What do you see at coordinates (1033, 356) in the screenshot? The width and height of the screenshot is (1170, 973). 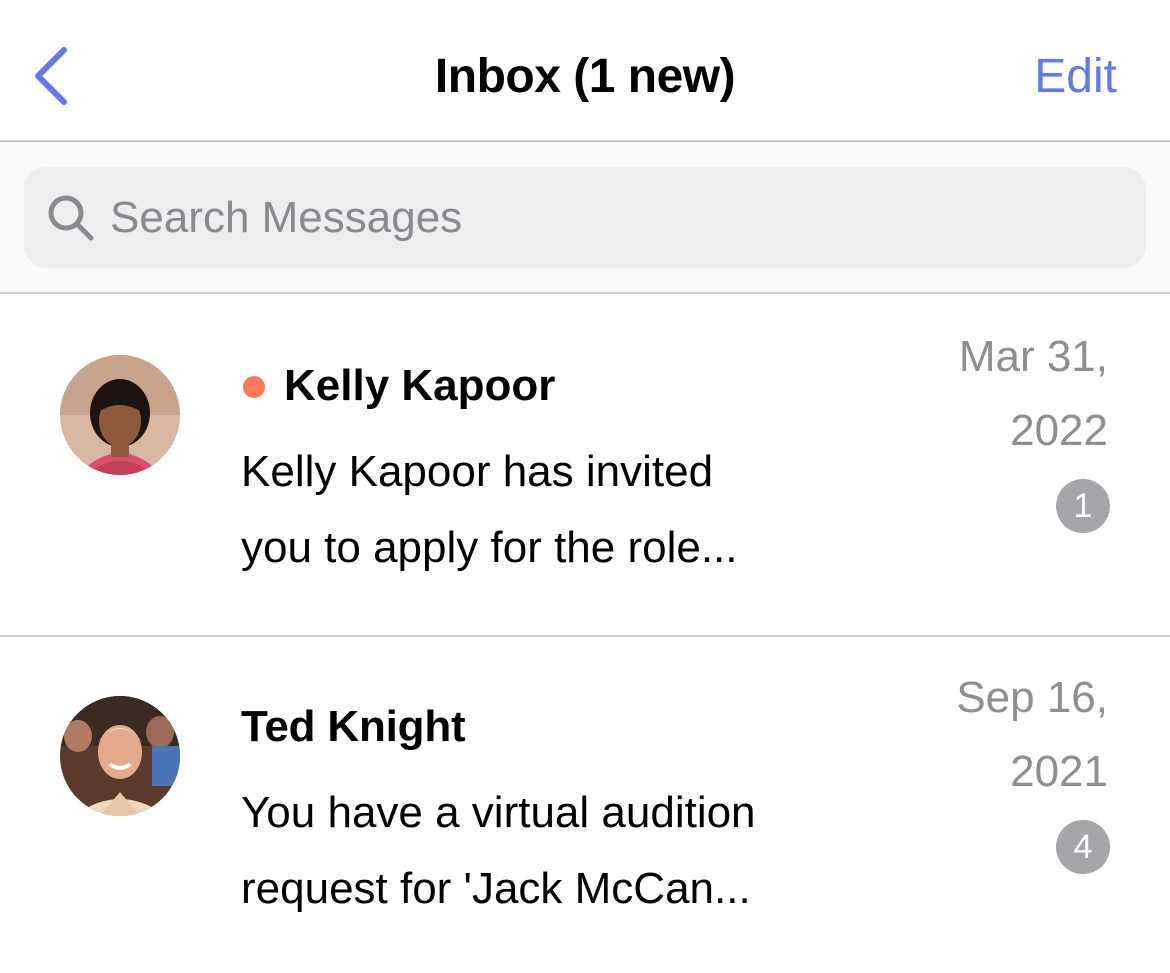 I see `date-line: Mar 31,` at bounding box center [1033, 356].